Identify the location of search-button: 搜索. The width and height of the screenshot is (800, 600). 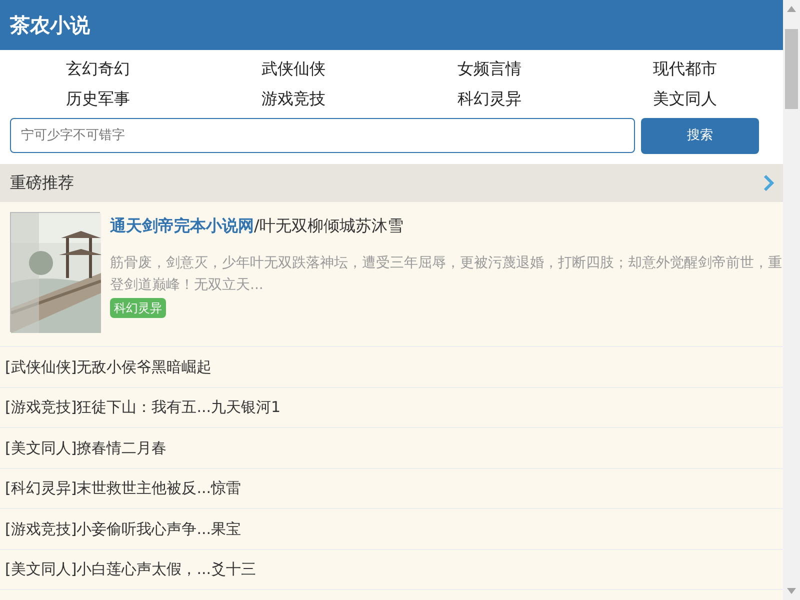
(700, 136).